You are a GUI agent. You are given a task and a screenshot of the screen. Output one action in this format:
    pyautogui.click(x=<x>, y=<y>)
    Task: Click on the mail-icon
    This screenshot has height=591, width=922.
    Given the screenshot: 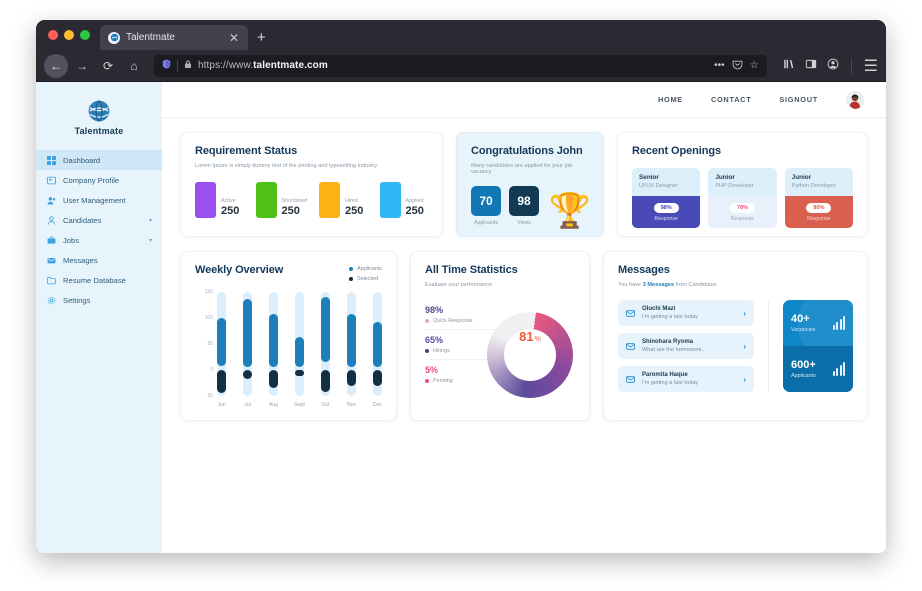 What is the action you would take?
    pyautogui.click(x=630, y=346)
    